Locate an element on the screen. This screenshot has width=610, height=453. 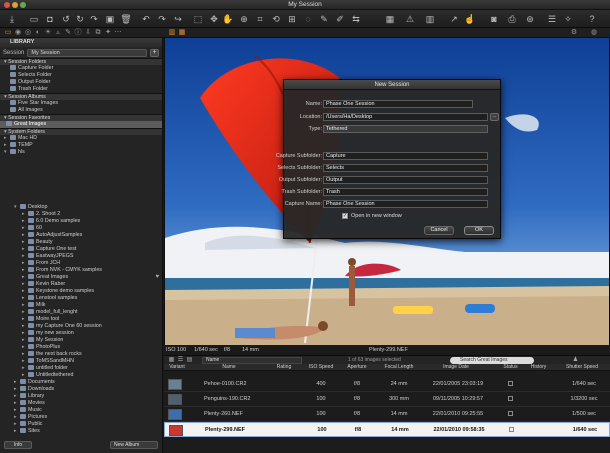
add-session-button: + is located at coordinates (154, 52).